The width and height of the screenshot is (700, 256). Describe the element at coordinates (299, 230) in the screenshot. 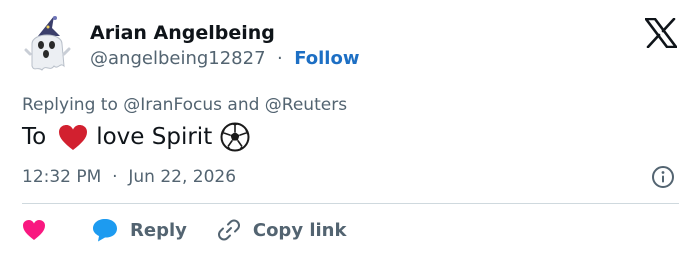

I see `copy-link-label: Copy link` at that location.